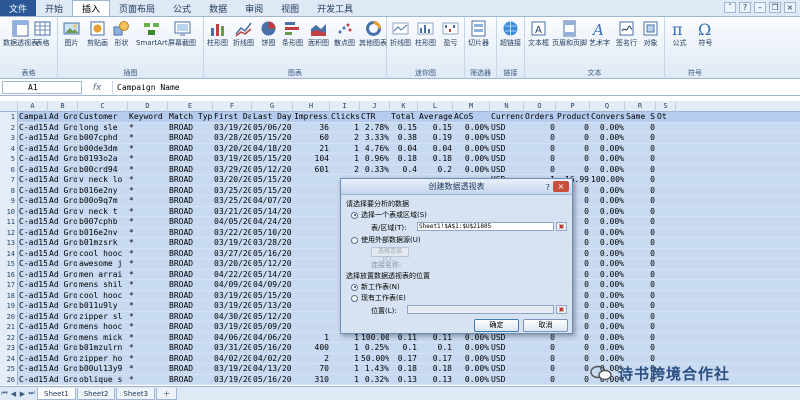 The width and height of the screenshot is (800, 400). I want to click on row-number: 25, so click(9, 369).